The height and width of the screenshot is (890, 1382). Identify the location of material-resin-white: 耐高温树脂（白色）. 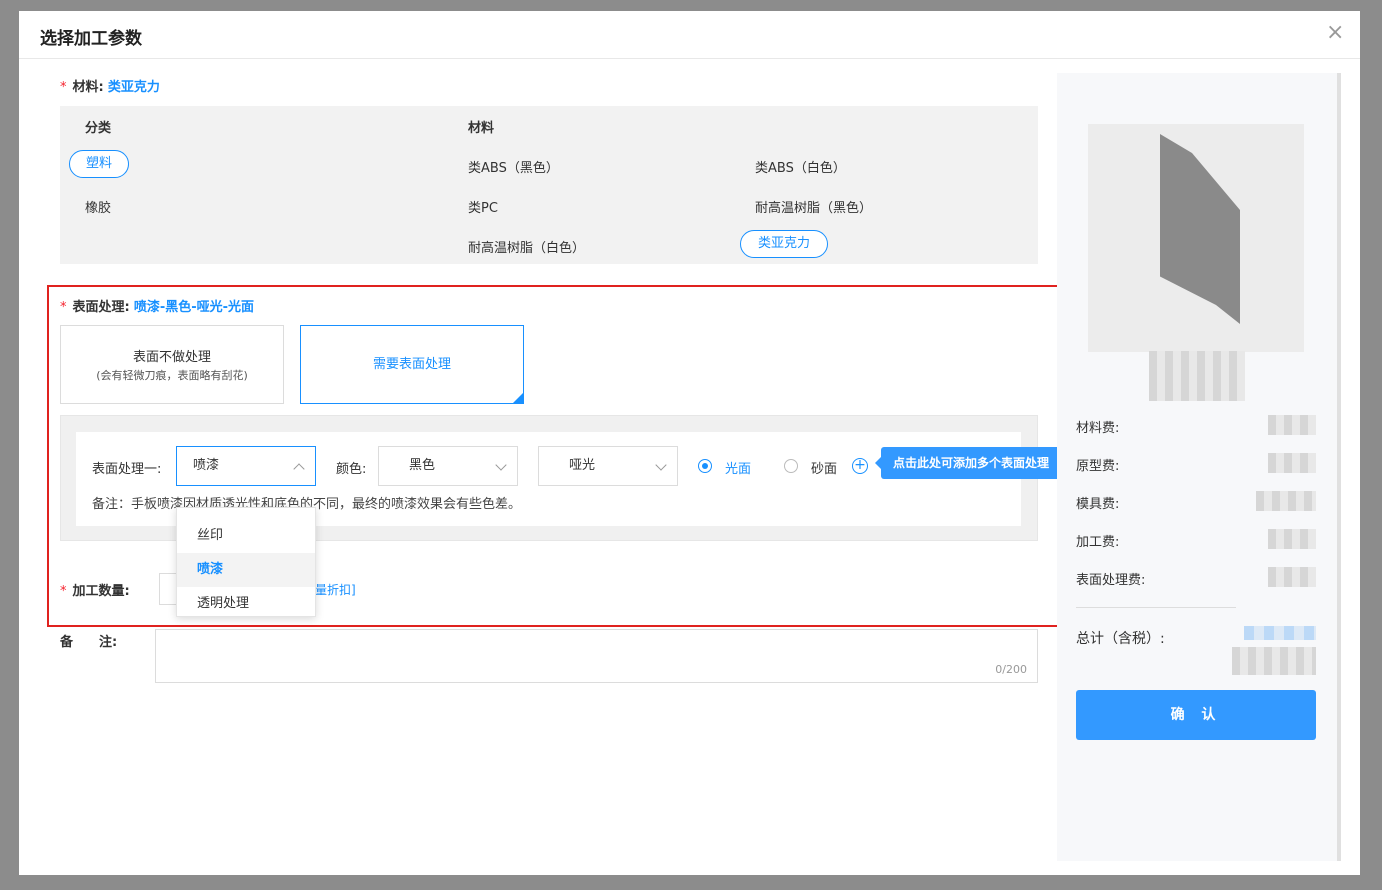
(526, 246).